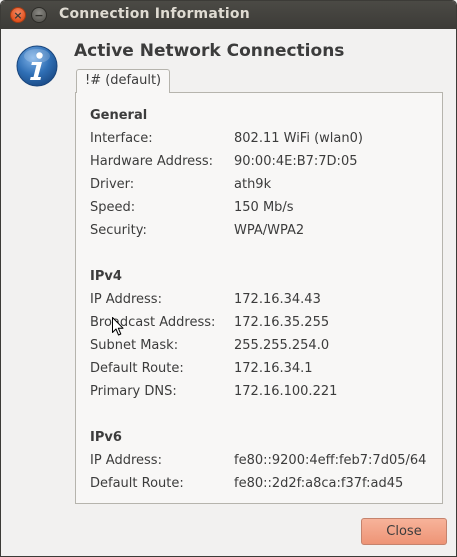 The height and width of the screenshot is (557, 457). Describe the element at coordinates (121, 138) in the screenshot. I see `row-label: Interface:` at that location.